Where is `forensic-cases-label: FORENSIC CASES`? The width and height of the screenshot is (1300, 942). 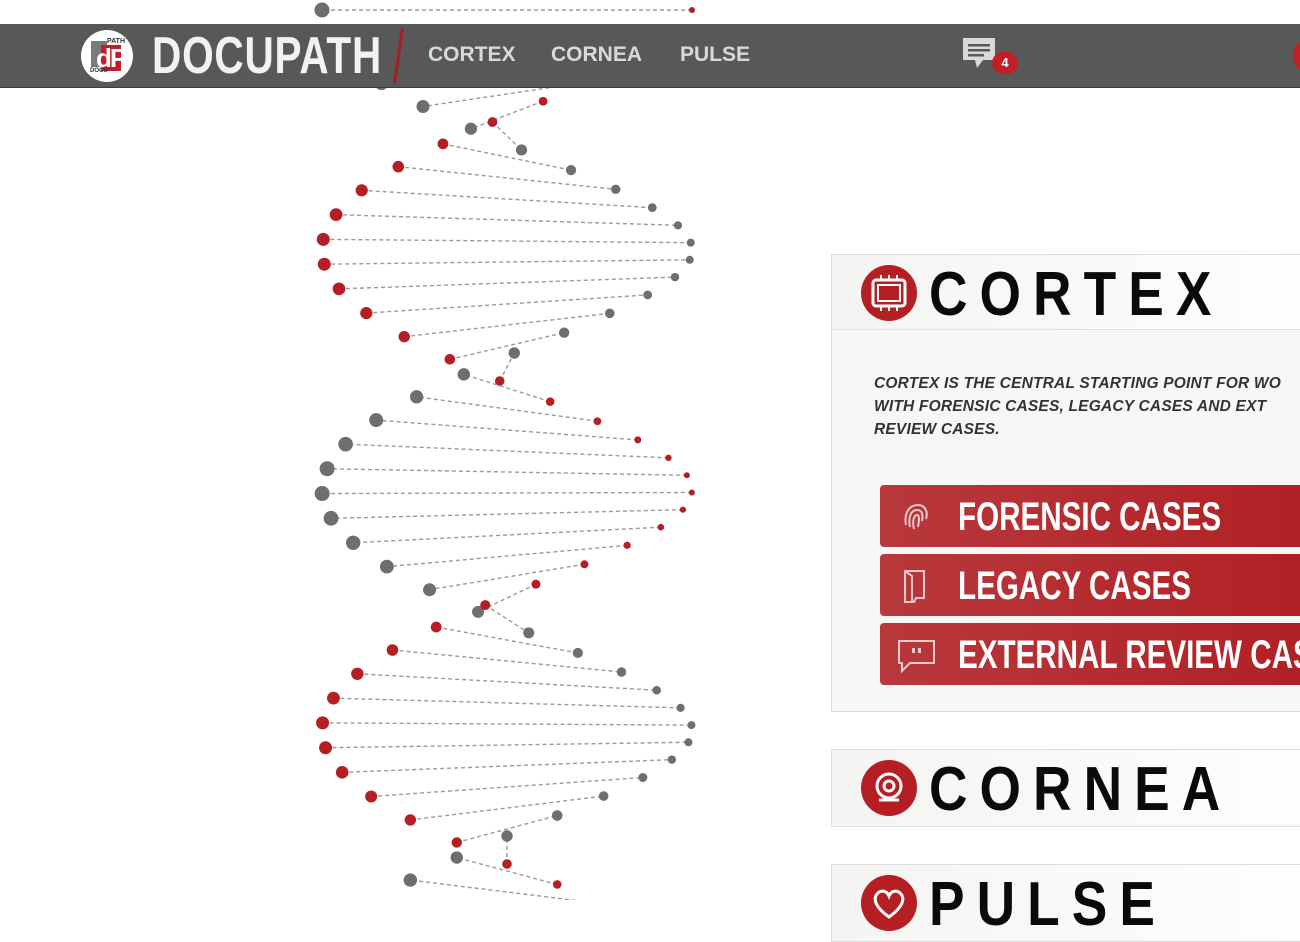 forensic-cases-label: FORENSIC CASES is located at coordinates (1090, 517).